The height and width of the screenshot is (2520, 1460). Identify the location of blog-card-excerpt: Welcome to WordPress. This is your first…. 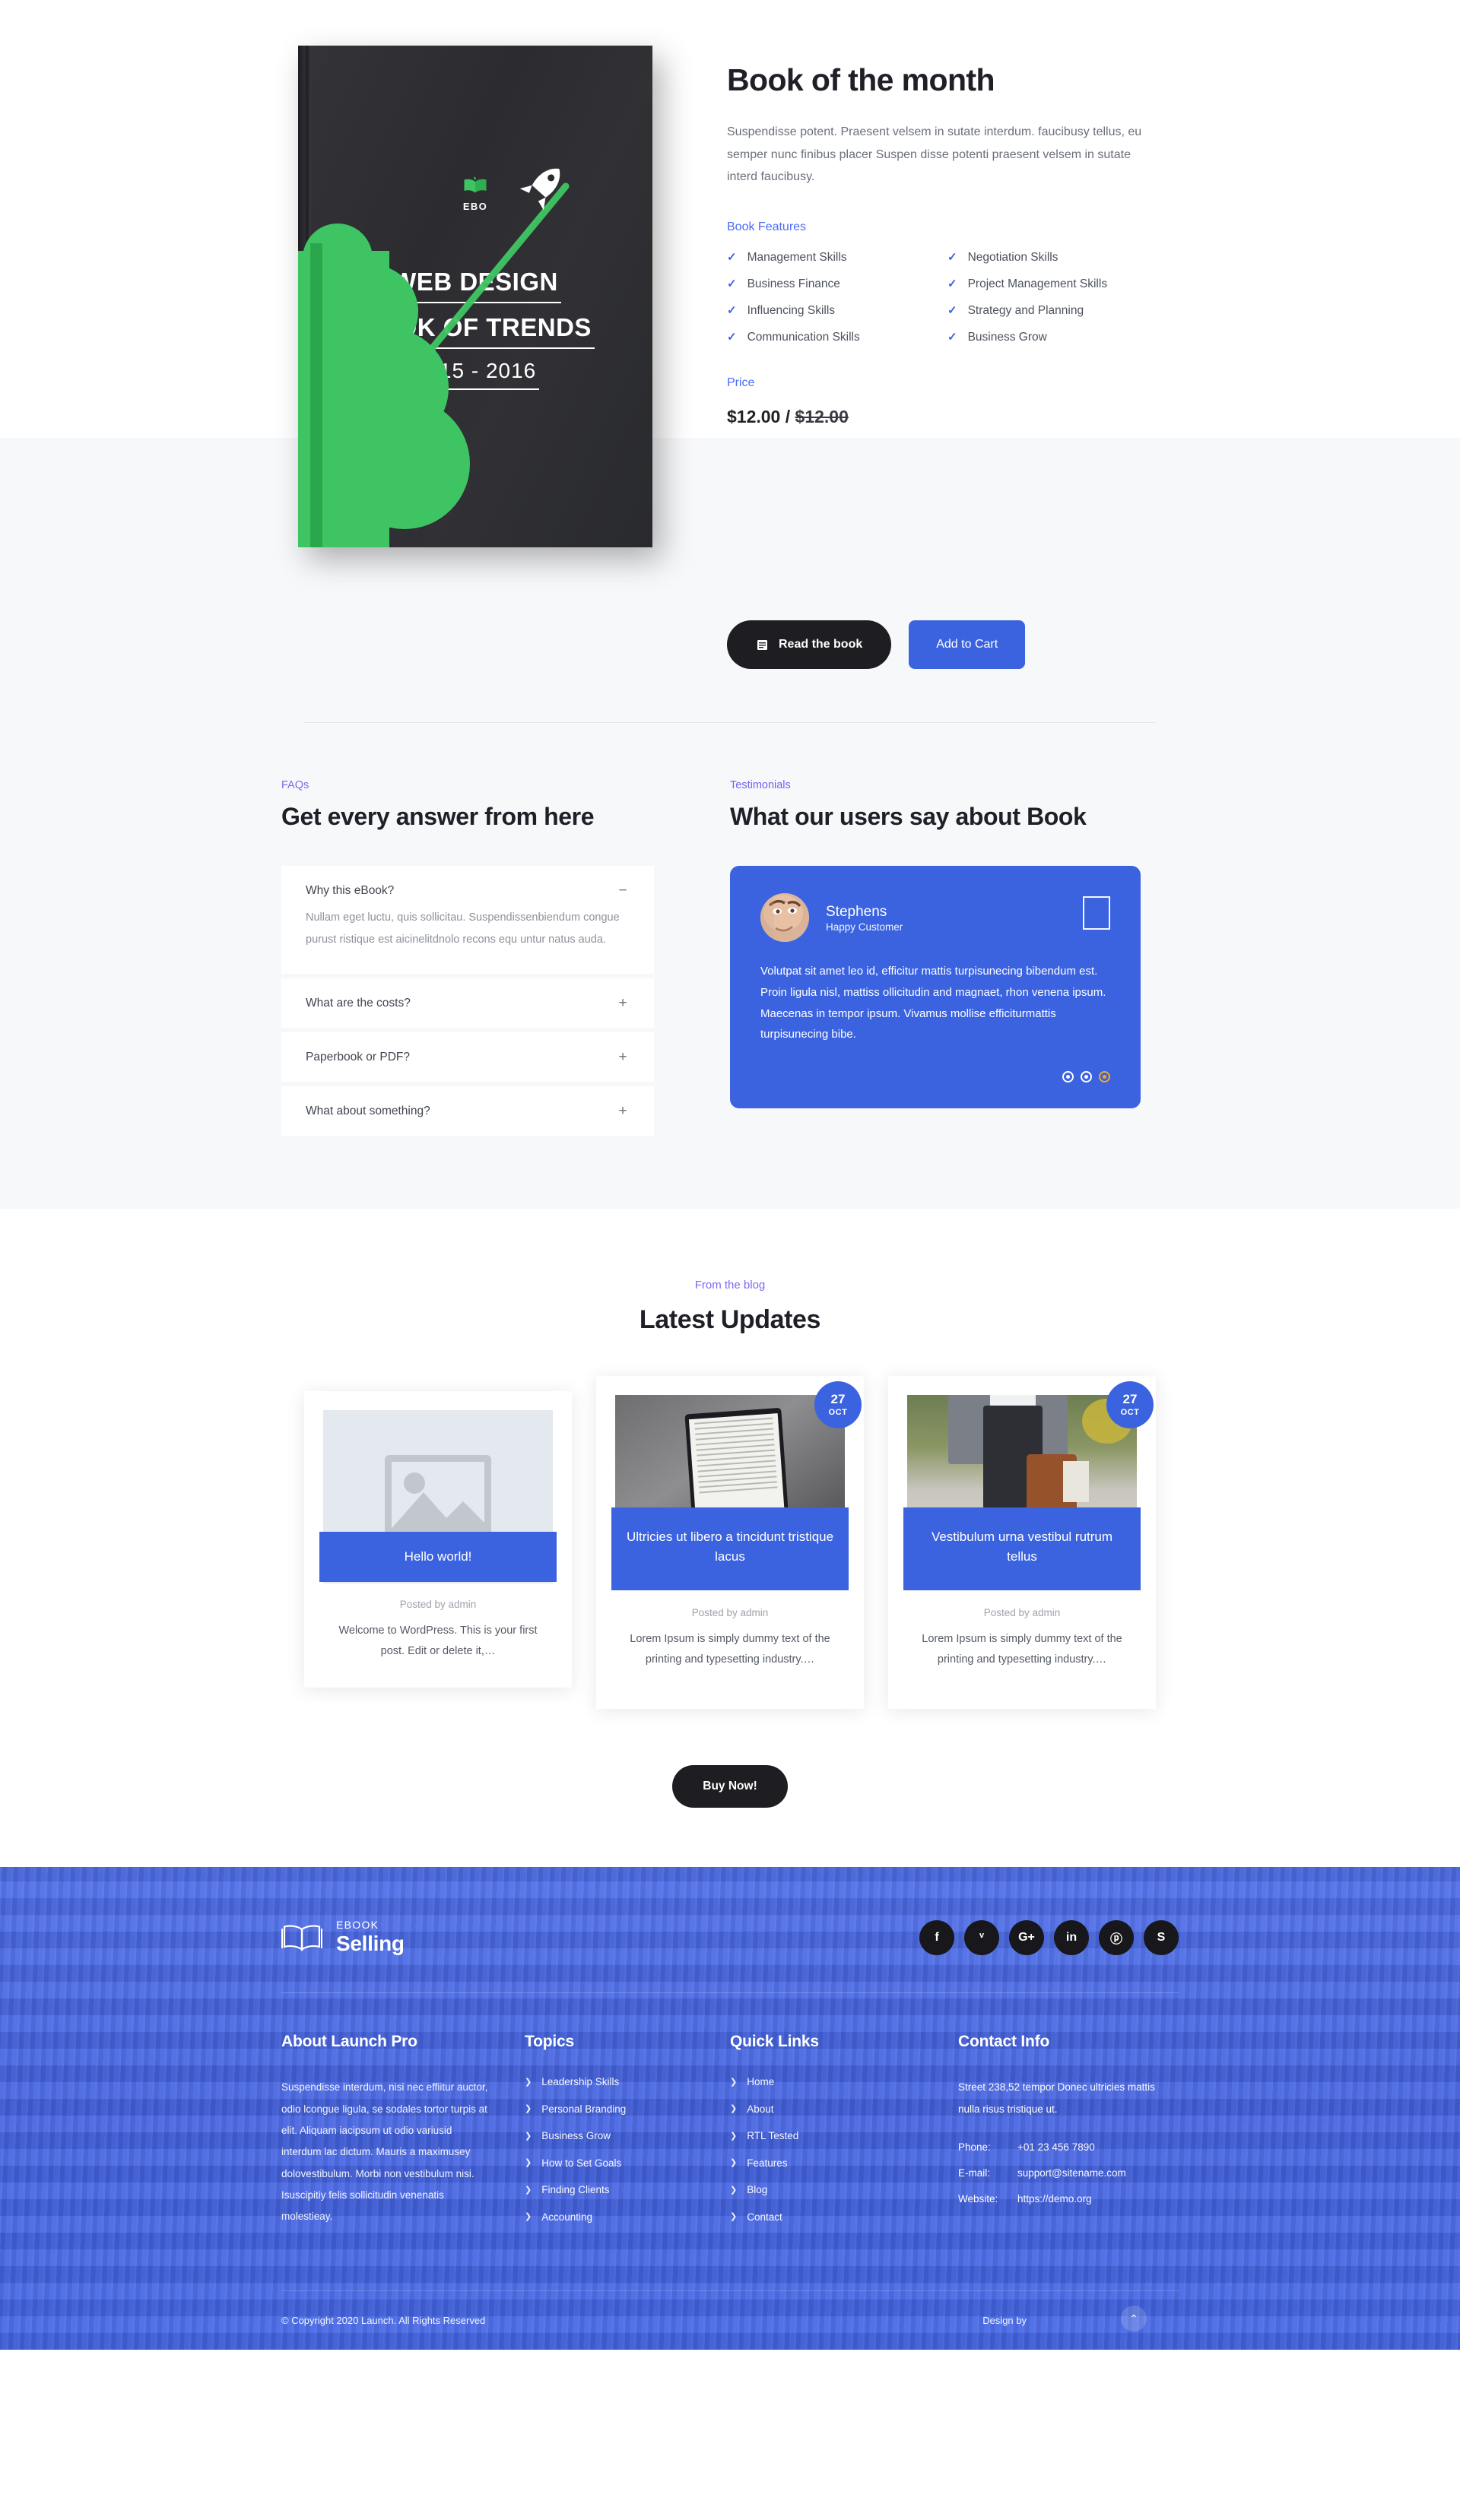
(438, 1641).